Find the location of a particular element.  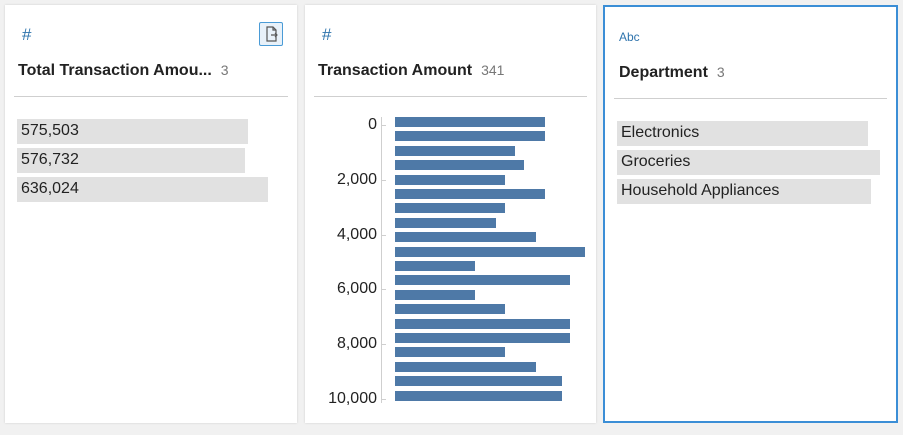

axis-tick-label: 0 is located at coordinates (372, 124).